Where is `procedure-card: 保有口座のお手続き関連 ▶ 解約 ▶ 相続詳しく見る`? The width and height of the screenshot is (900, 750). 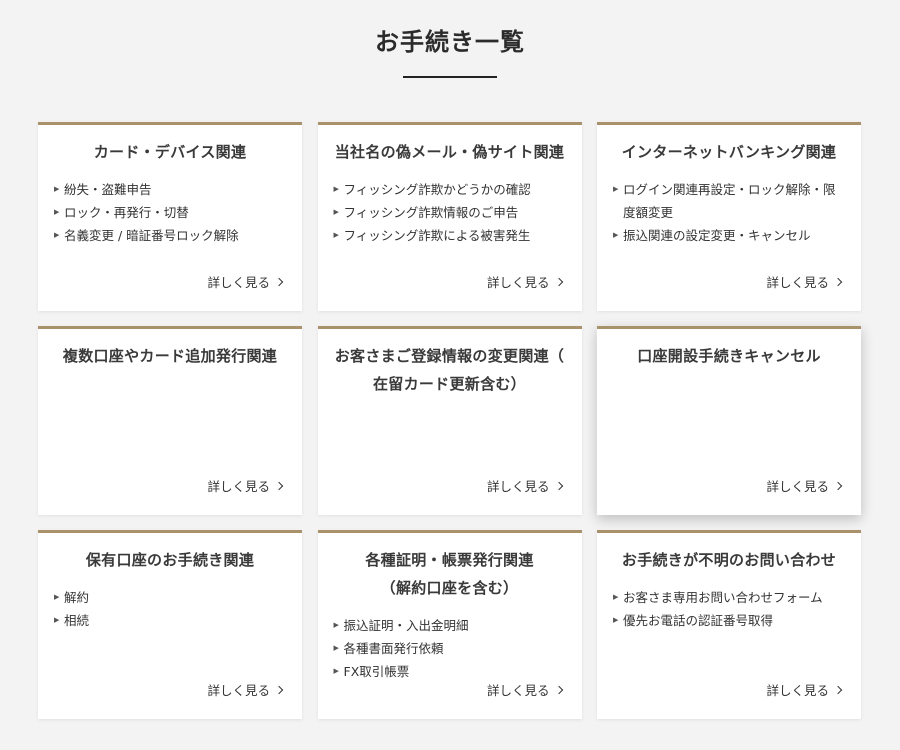
procedure-card: 保有口座のお手続き関連 ▶ 解約 ▶ 相続詳しく見る is located at coordinates (170, 624).